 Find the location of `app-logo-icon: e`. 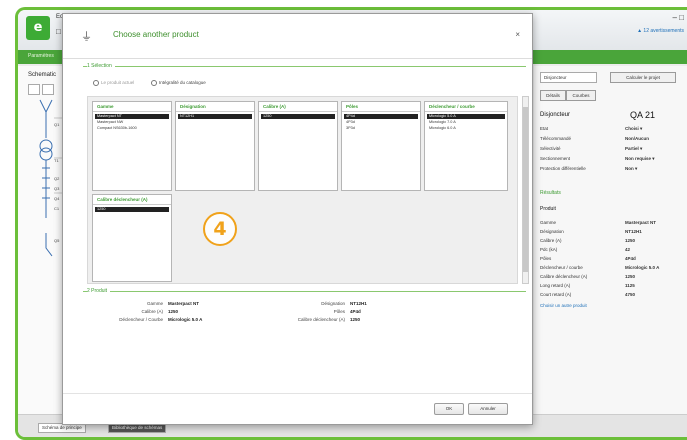

app-logo-icon: e is located at coordinates (38, 28).